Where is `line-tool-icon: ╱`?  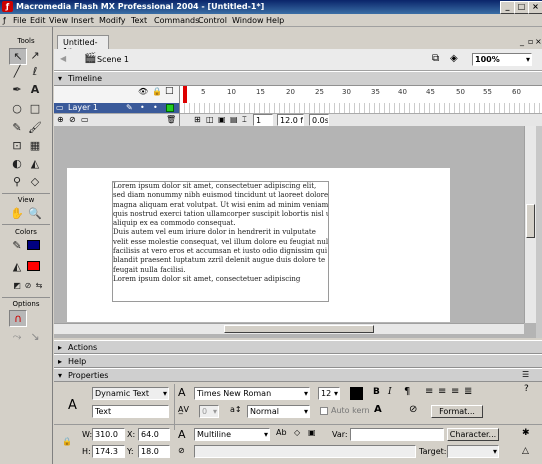
line-tool-icon: ╱ is located at coordinates (17, 71).